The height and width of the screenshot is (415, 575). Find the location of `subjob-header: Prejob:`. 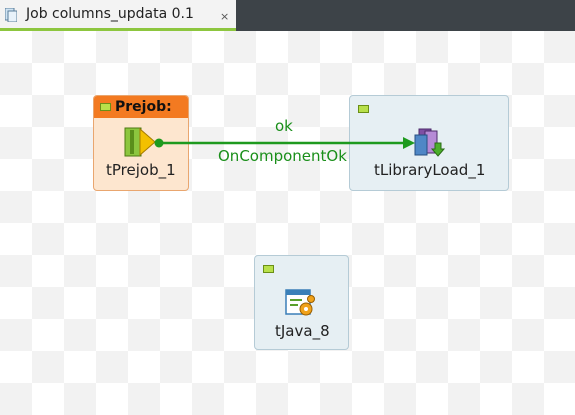

subjob-header: Prejob: is located at coordinates (141, 107).